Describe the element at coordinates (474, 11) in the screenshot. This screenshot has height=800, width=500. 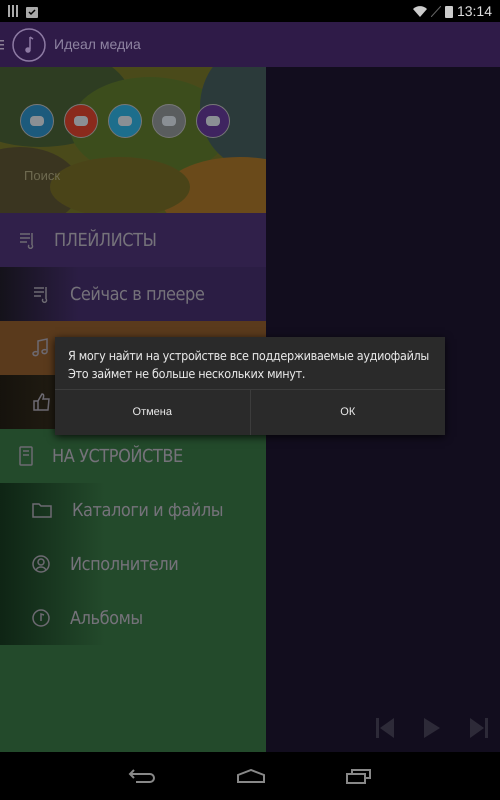
I see `clock: 13:14` at that location.